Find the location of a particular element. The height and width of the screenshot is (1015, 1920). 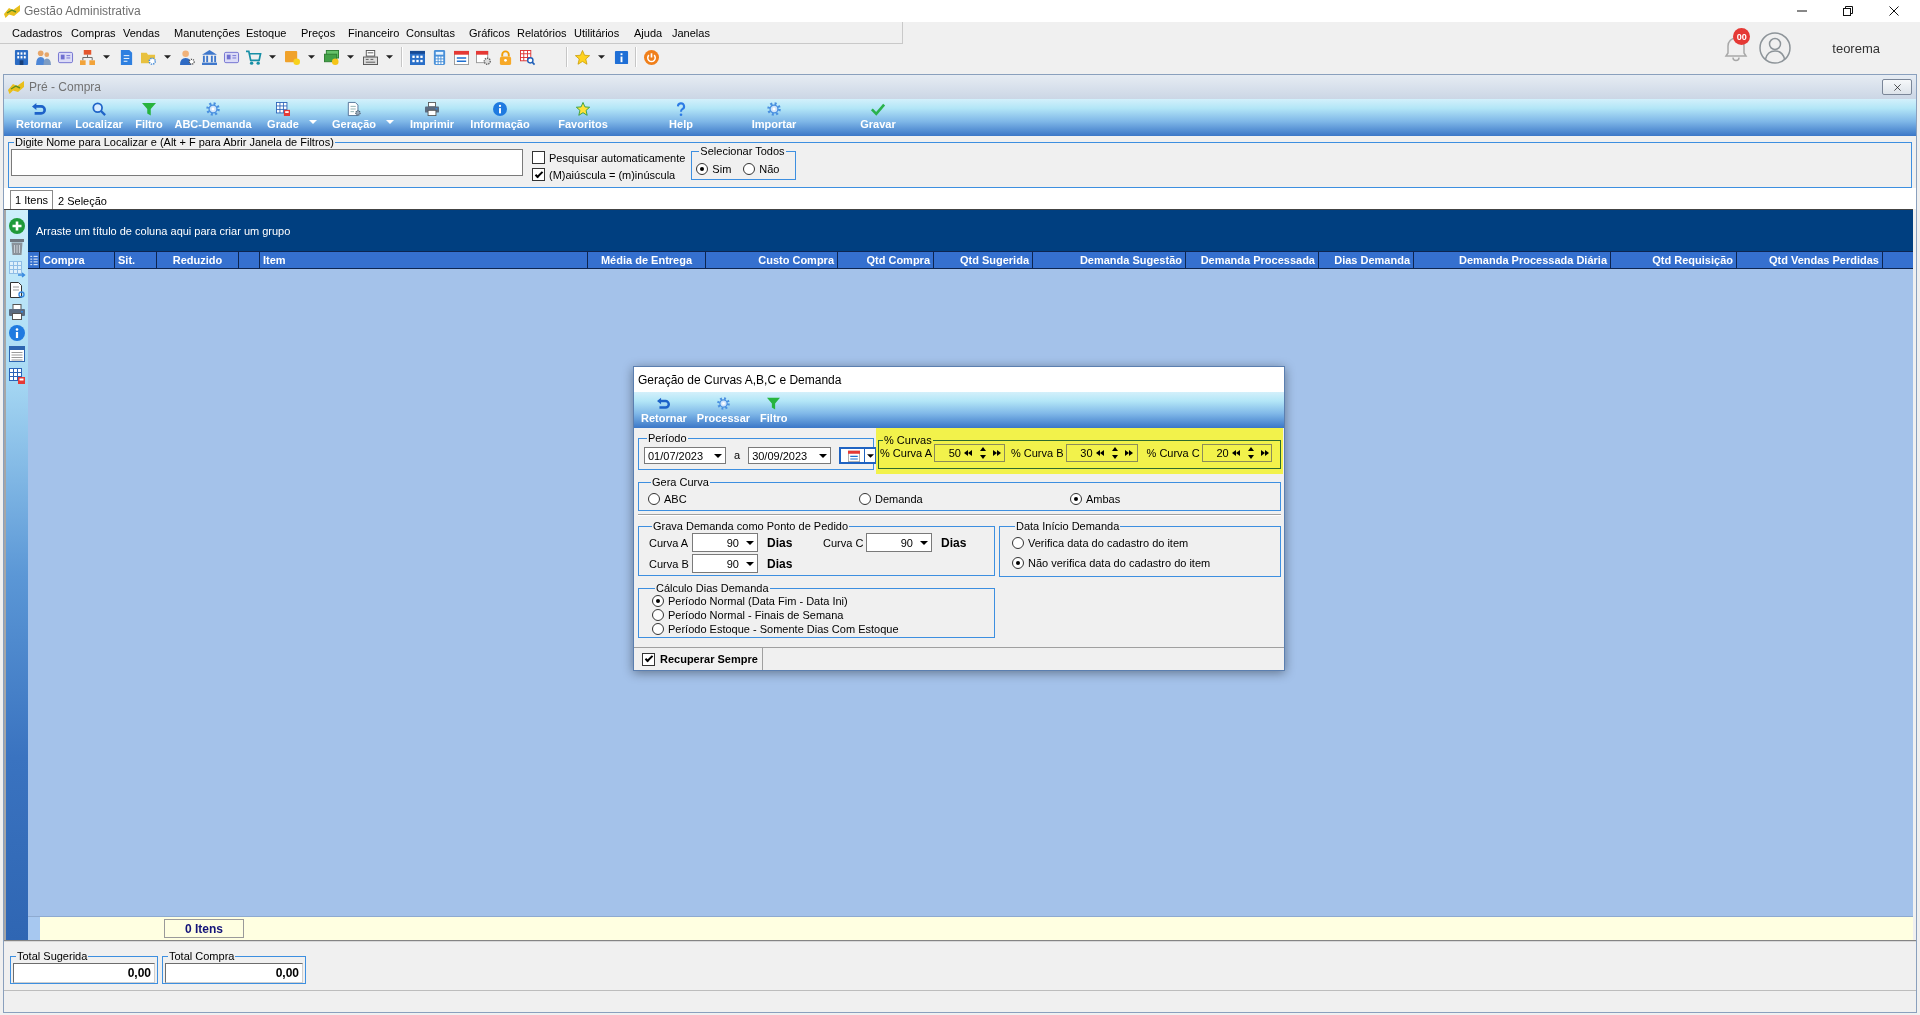

menu-item: Compras is located at coordinates (94, 32).